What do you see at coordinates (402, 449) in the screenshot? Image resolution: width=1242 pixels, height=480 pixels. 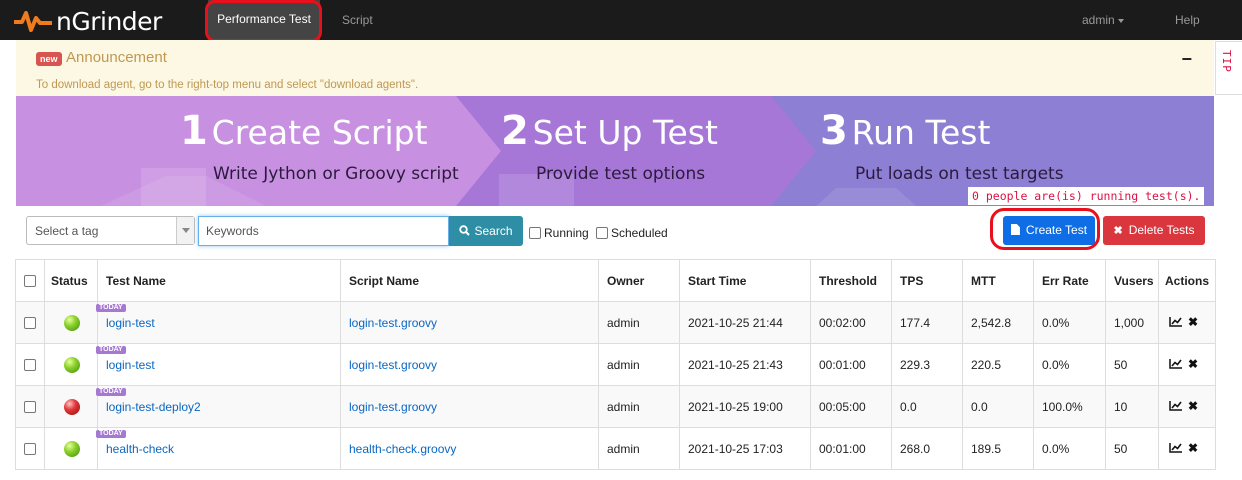 I see `script-name-link: health-check.groovy` at bounding box center [402, 449].